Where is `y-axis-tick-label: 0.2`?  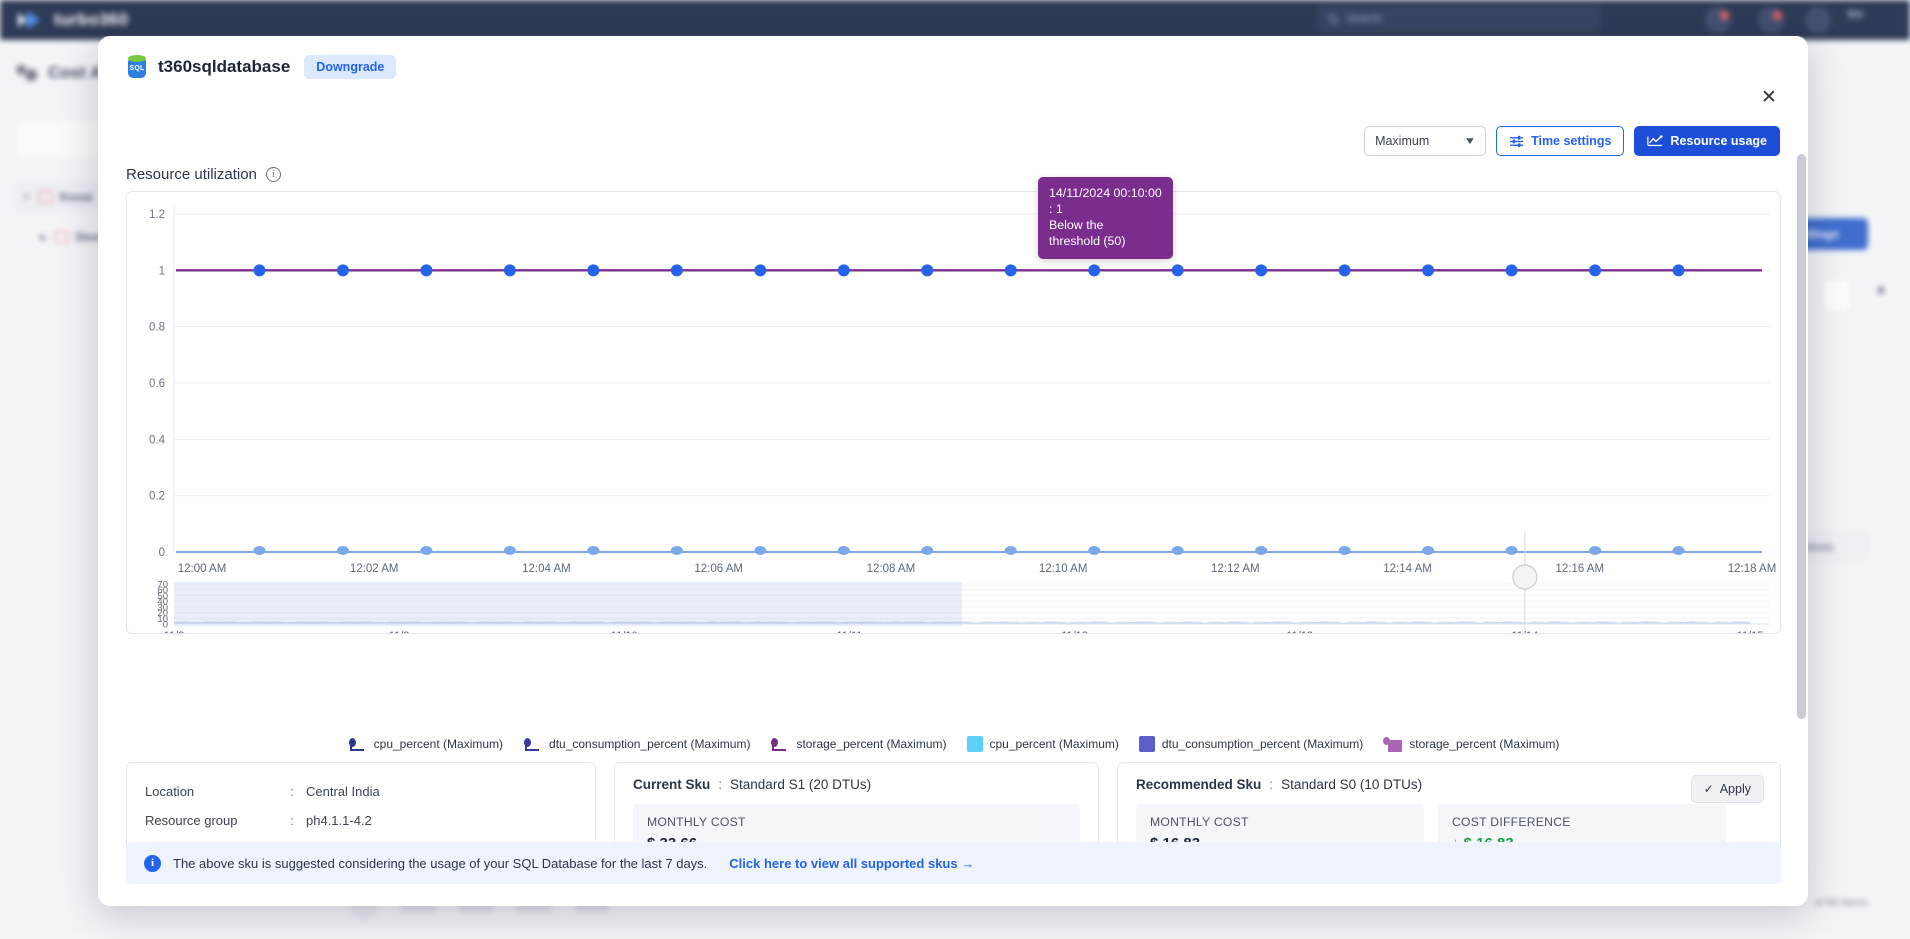
y-axis-tick-label: 0.2 is located at coordinates (157, 497).